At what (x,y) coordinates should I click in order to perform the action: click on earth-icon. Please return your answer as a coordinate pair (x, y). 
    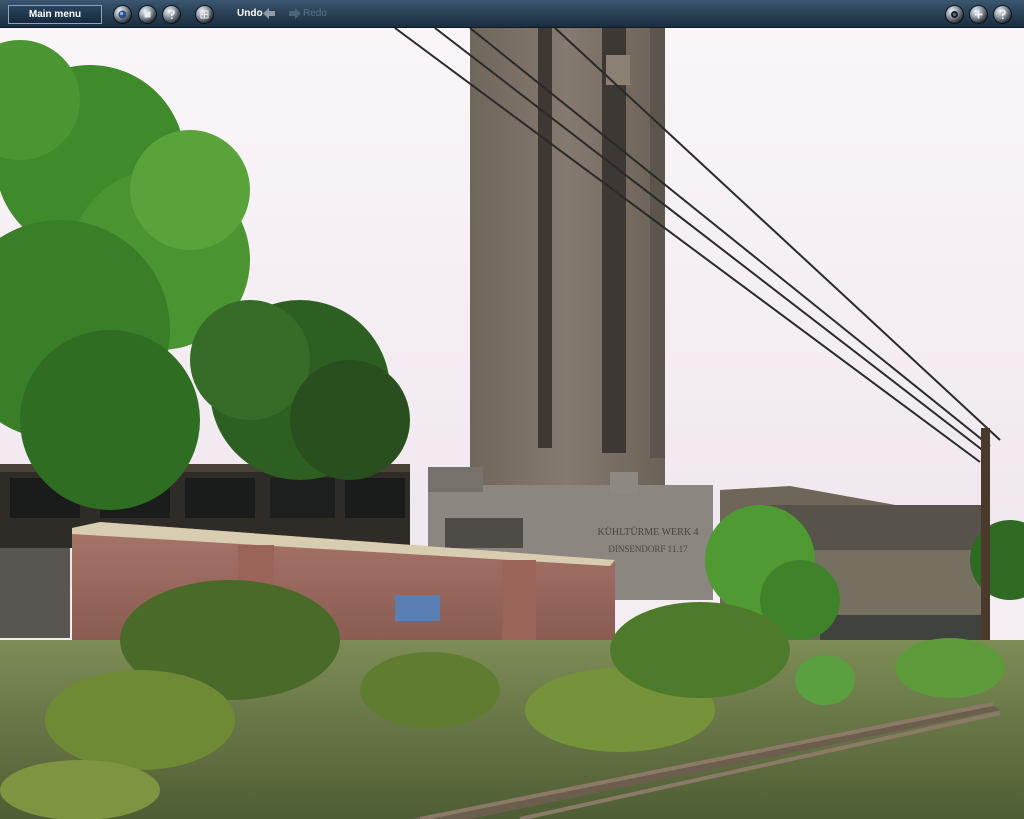
    Looking at the image, I should click on (122, 14).